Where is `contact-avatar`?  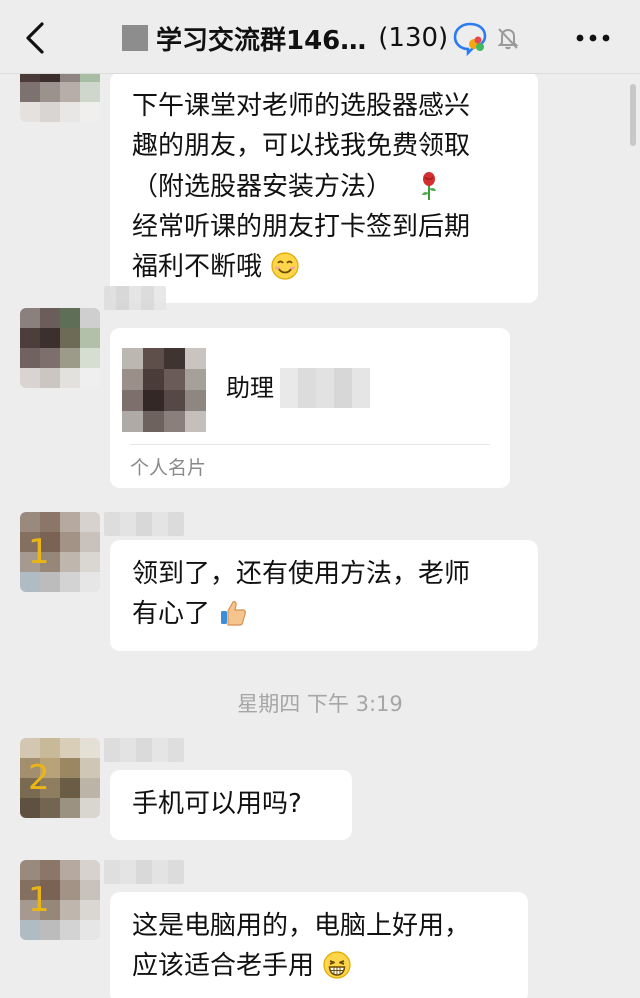 contact-avatar is located at coordinates (164, 390).